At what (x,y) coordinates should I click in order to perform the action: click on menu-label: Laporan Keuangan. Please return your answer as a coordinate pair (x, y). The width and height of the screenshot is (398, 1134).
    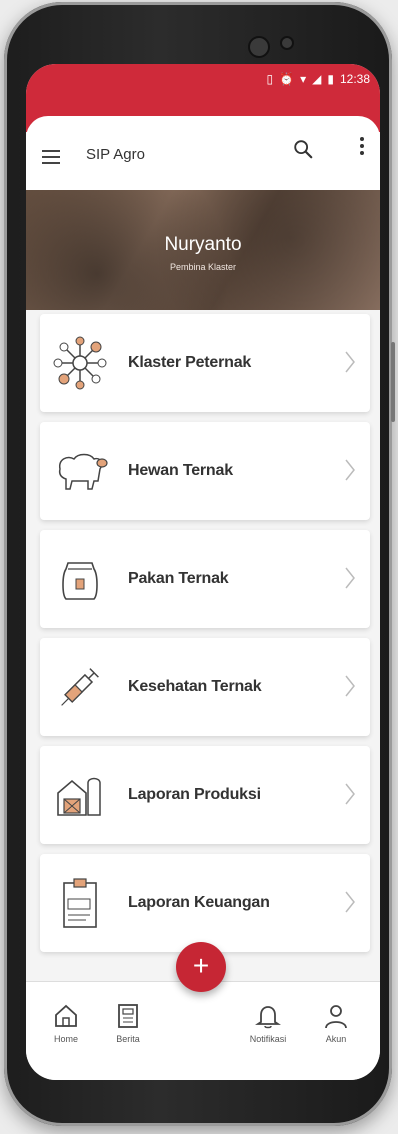
    Looking at the image, I should click on (199, 902).